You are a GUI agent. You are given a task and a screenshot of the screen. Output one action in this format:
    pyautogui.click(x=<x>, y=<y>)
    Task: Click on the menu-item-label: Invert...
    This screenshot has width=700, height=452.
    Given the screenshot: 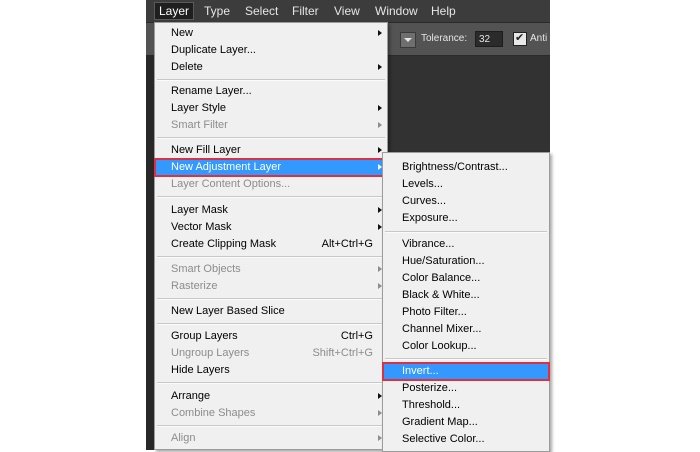 What is the action you would take?
    pyautogui.click(x=420, y=371)
    